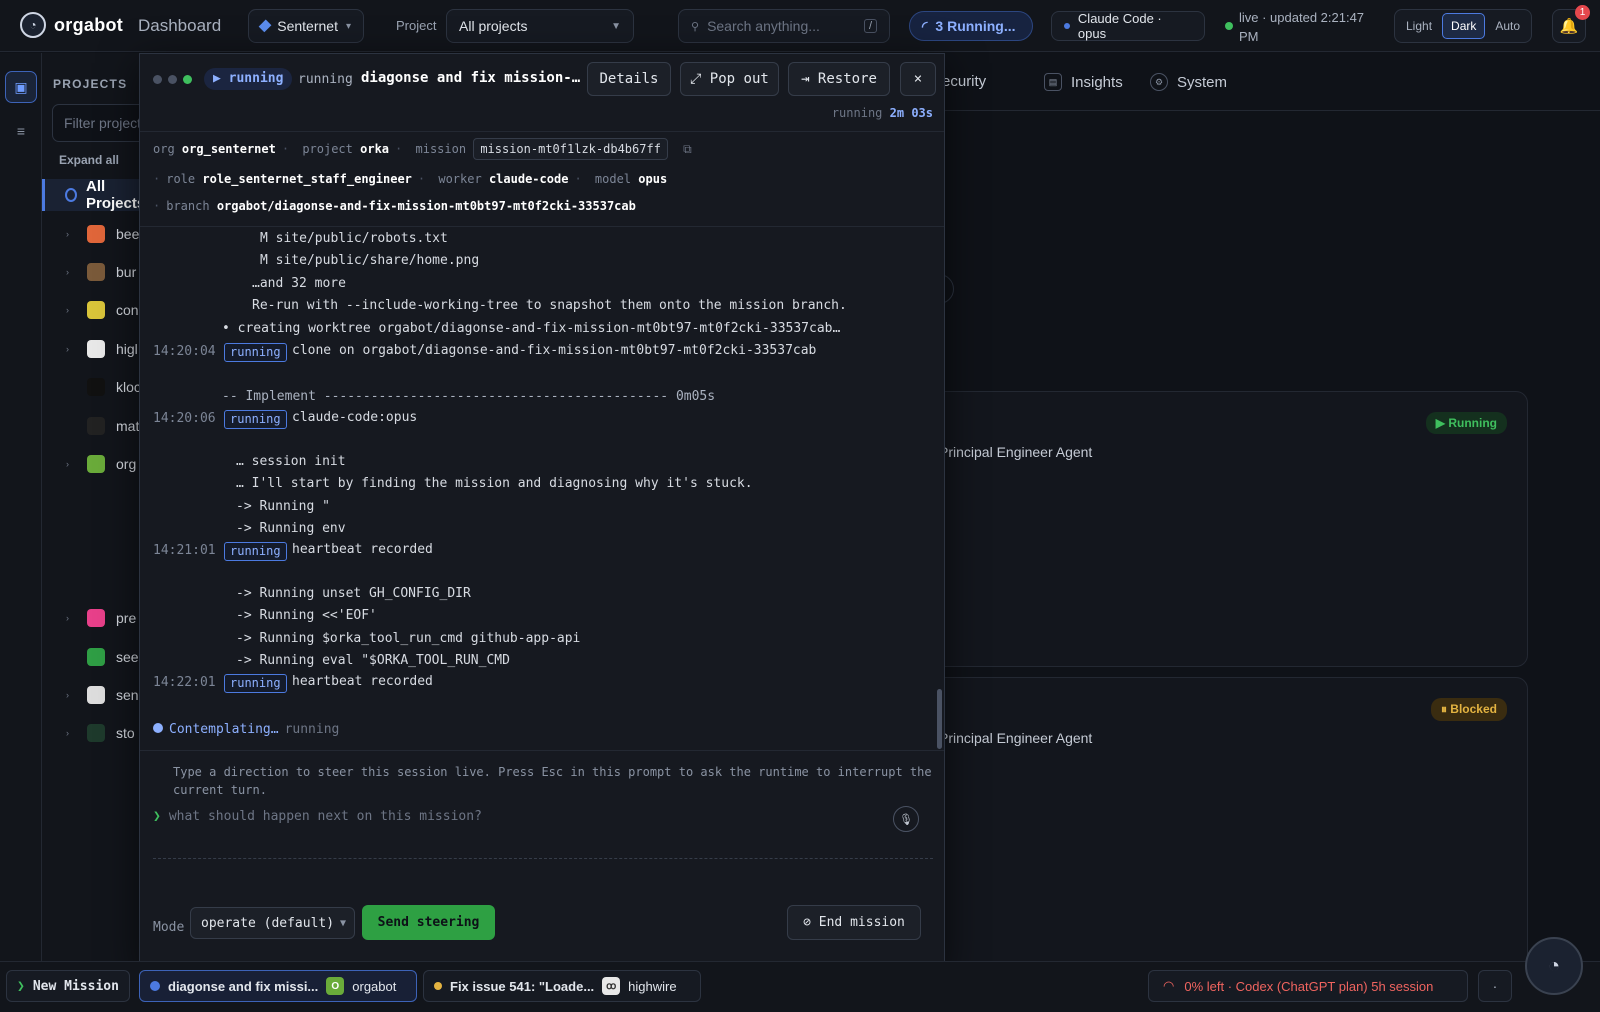 The image size is (1600, 1012). What do you see at coordinates (157, 79) in the screenshot?
I see `close-dot-icon` at bounding box center [157, 79].